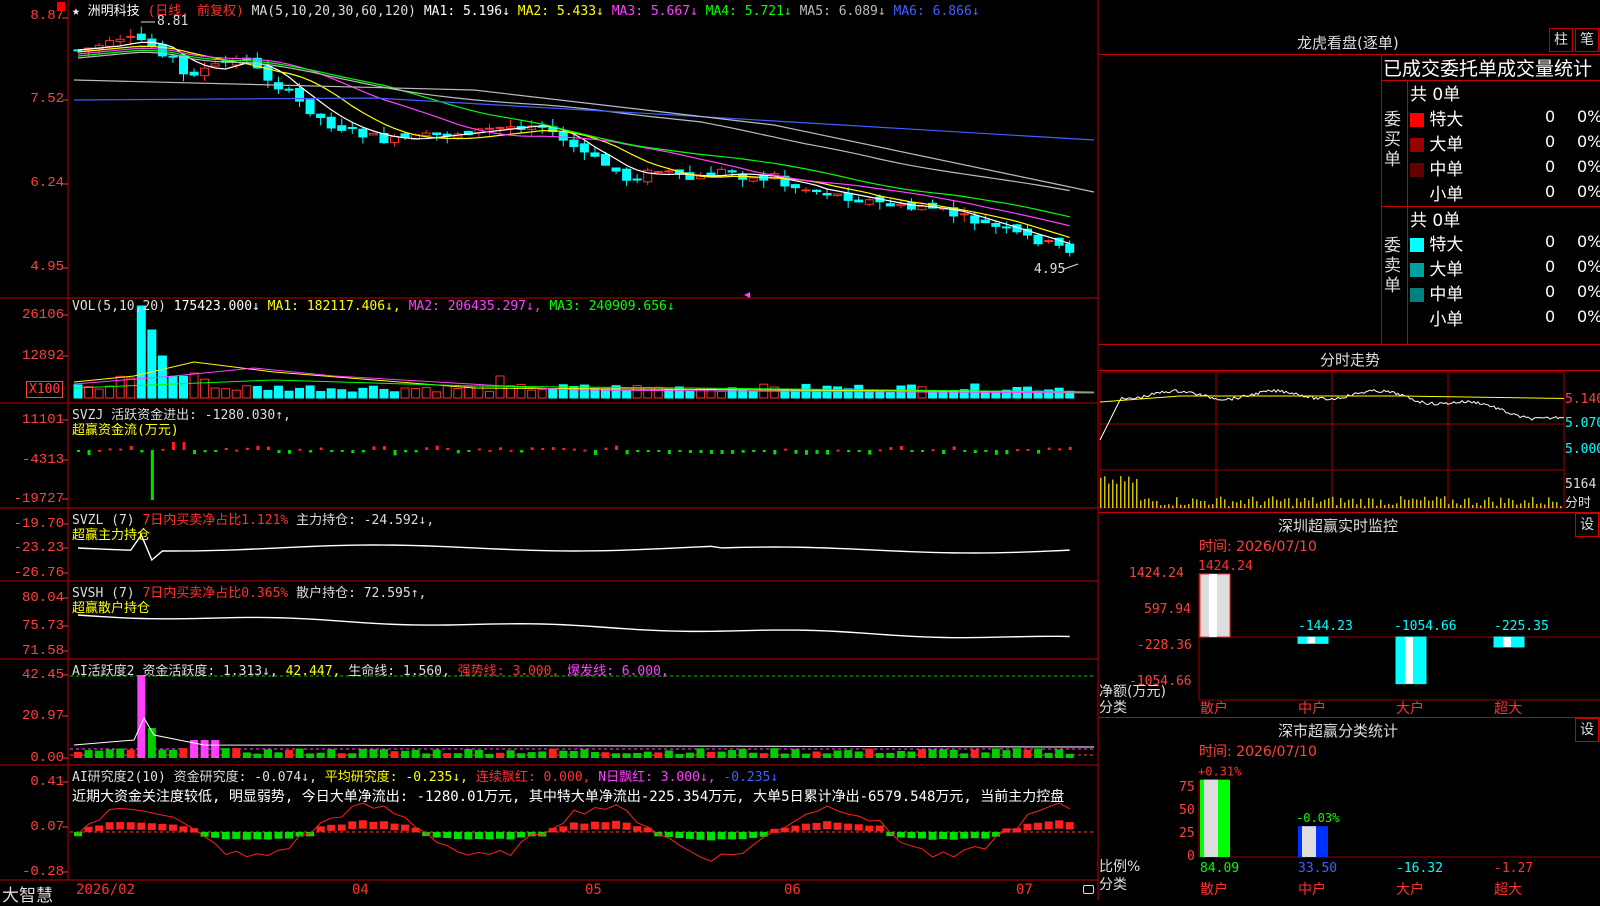 The image size is (1600, 906). I want to click on main-y-tick-4: 4.95, so click(47, 267).